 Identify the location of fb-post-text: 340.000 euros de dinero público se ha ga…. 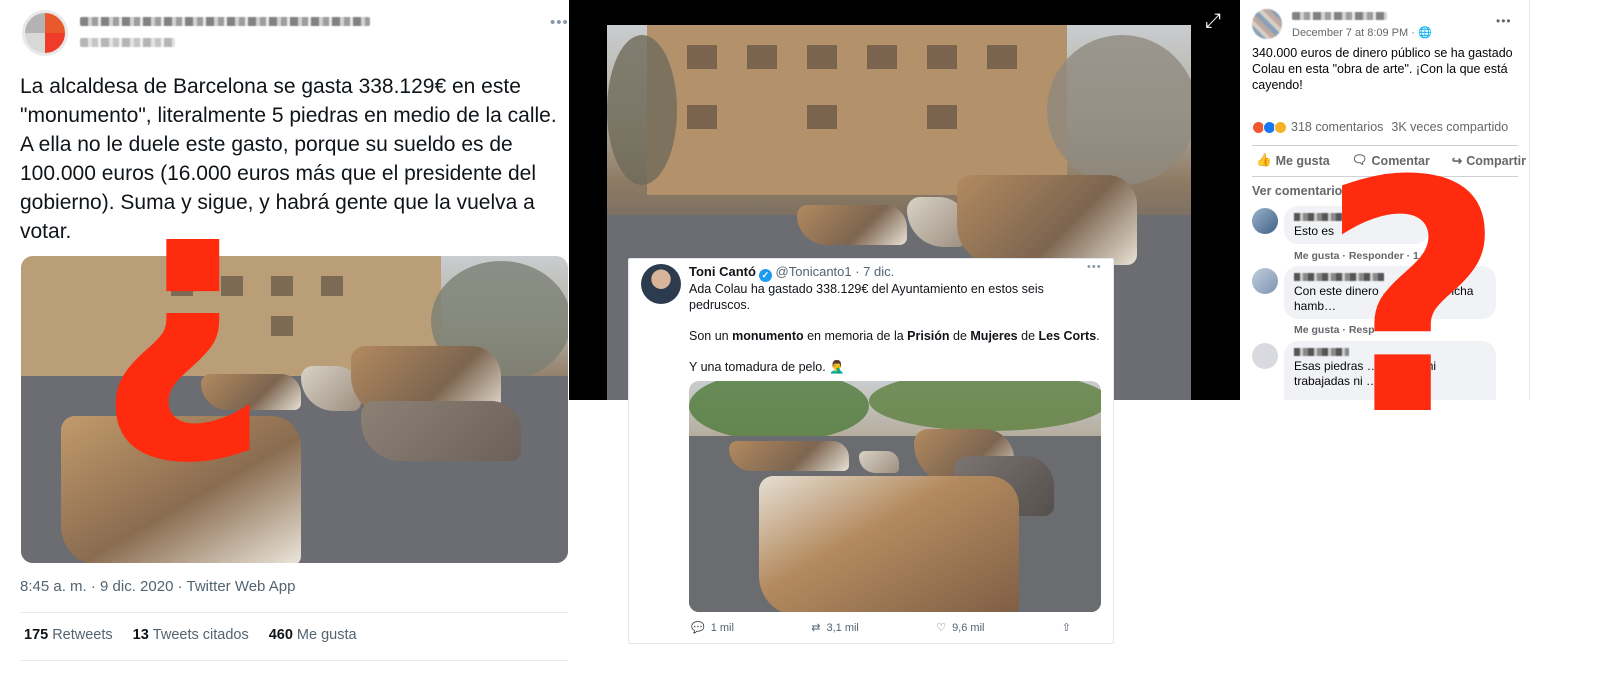
(1382, 69).